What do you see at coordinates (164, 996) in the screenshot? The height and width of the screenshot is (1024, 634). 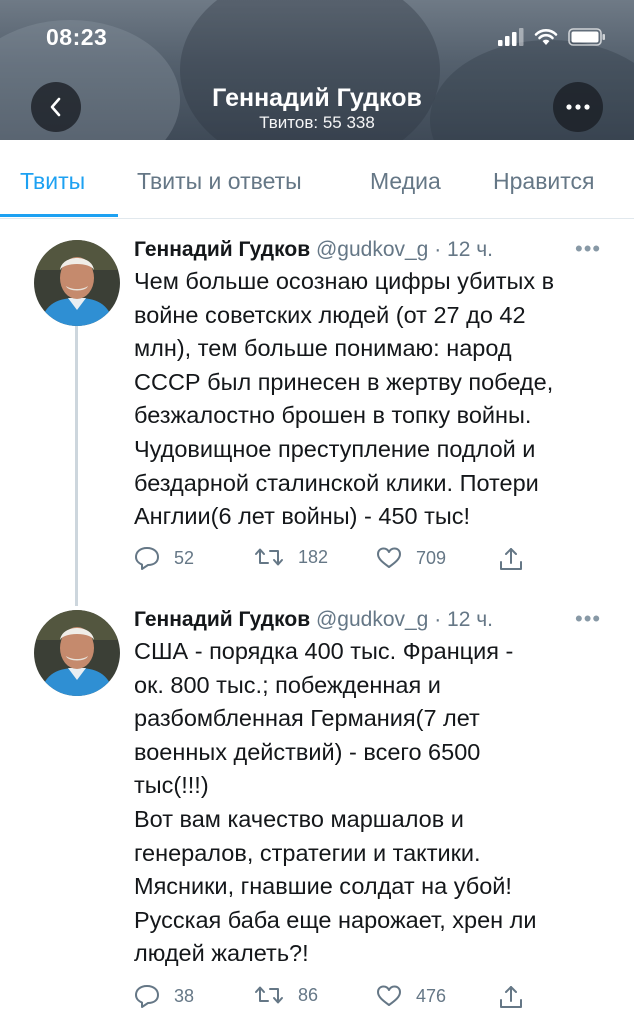 I see `reply-button: 38` at bounding box center [164, 996].